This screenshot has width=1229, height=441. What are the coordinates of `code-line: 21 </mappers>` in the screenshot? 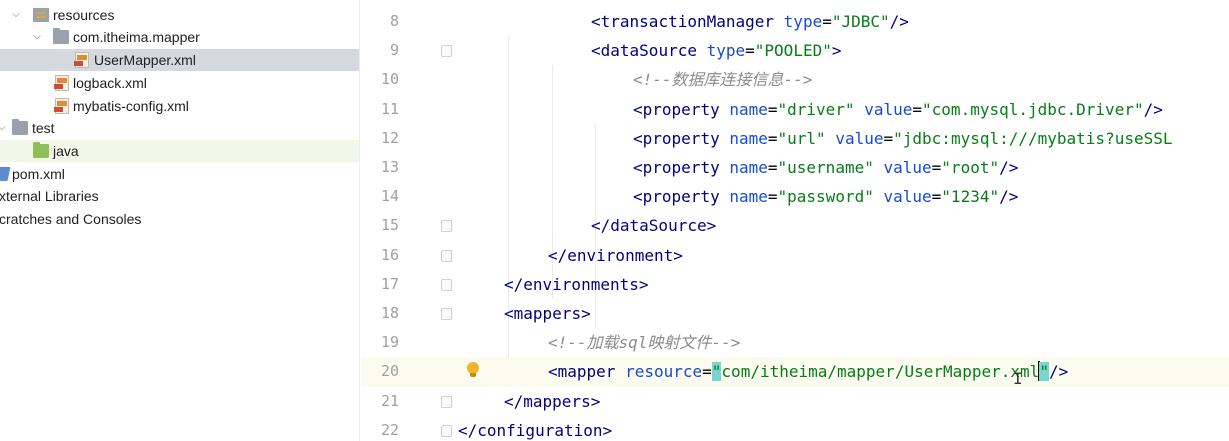 It's located at (795, 401).